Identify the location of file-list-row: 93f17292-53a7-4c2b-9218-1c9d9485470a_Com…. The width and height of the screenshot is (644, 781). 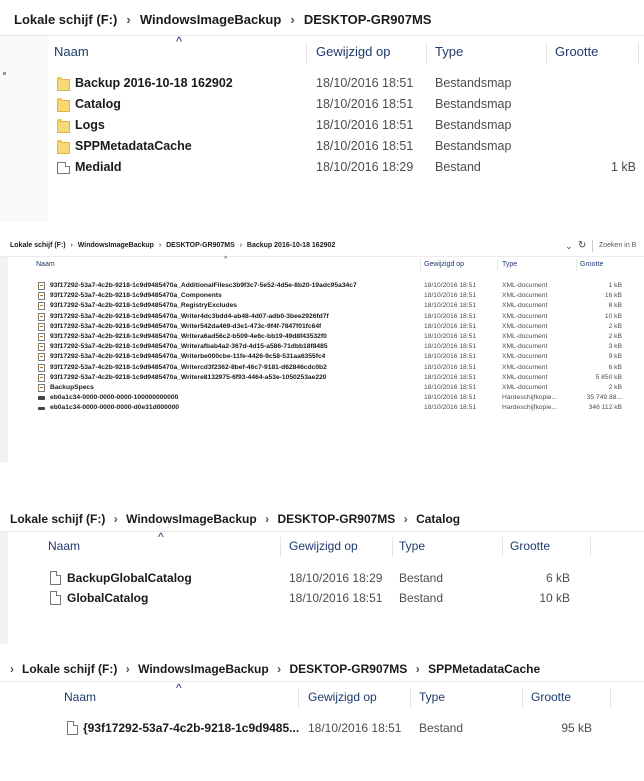
(322, 296).